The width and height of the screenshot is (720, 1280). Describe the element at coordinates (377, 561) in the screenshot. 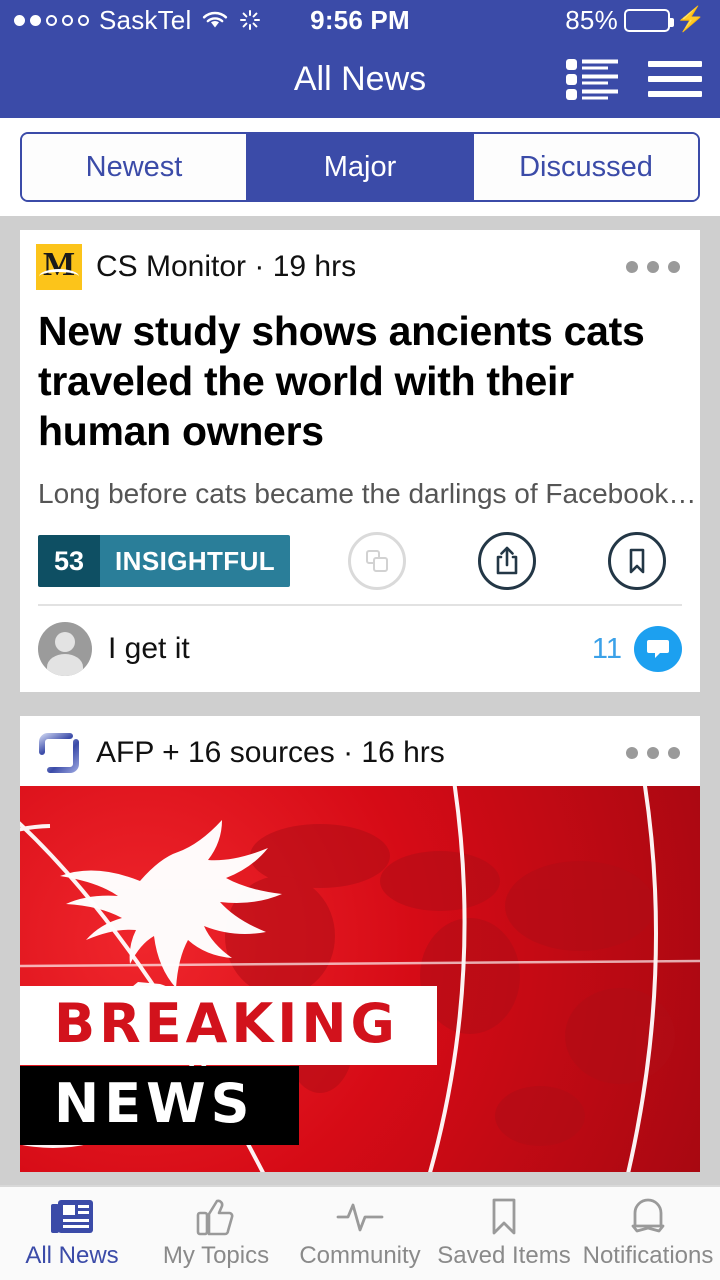

I see `copies-stack-icon` at that location.